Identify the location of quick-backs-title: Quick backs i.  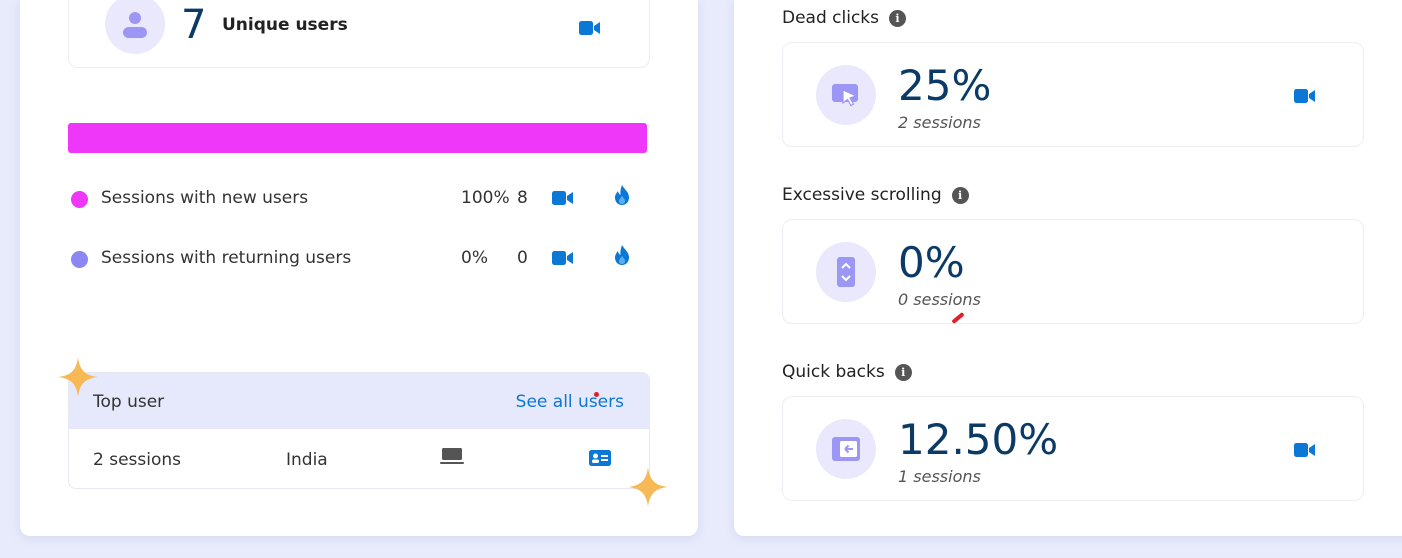
(847, 372).